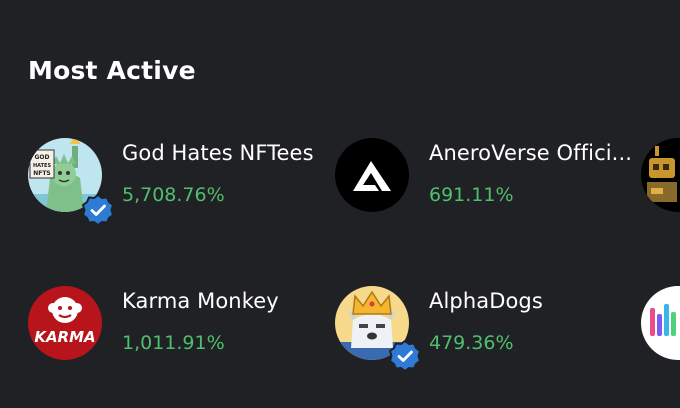 The image size is (680, 408). I want to click on collection-change: 1,011.91%, so click(173, 343).